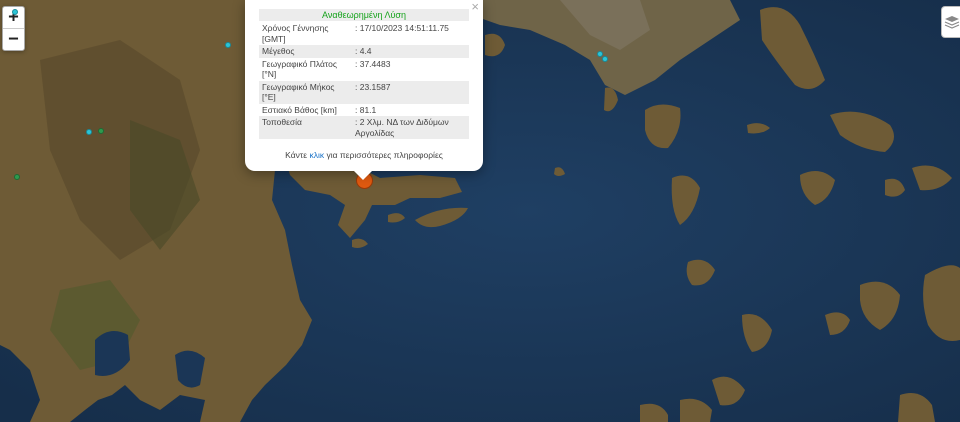  I want to click on popup-title: Αναθεωρημένη Λύση, so click(364, 15).